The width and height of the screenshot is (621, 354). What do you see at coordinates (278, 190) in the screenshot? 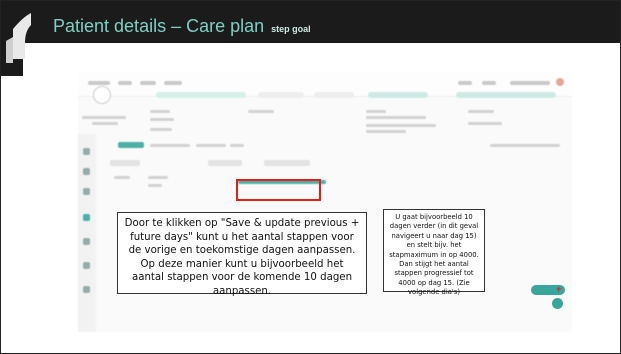
I see `highlight-box` at bounding box center [278, 190].